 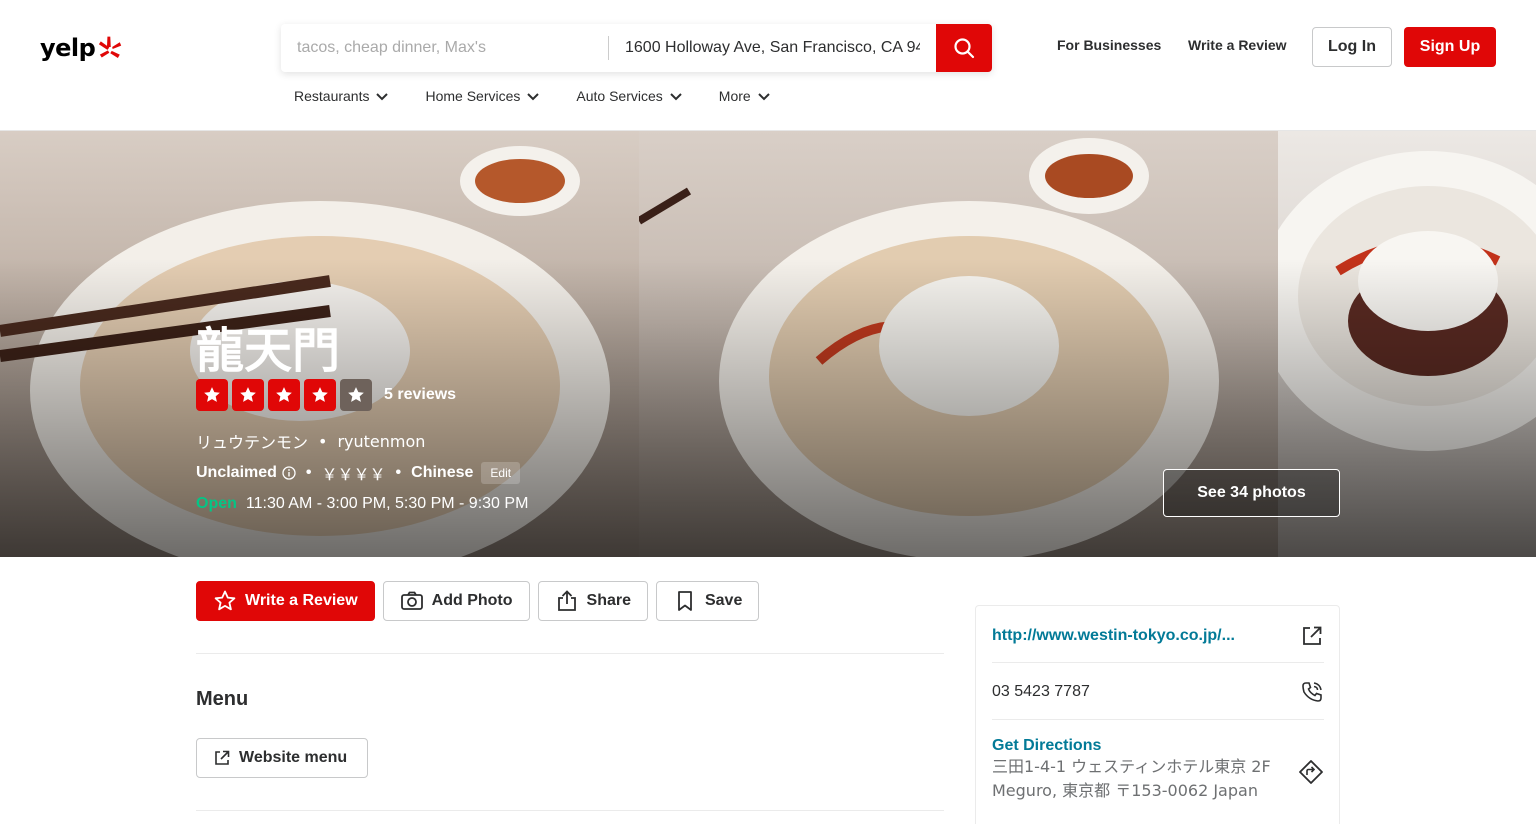 I want to click on star-outline-icon, so click(x=225, y=600).